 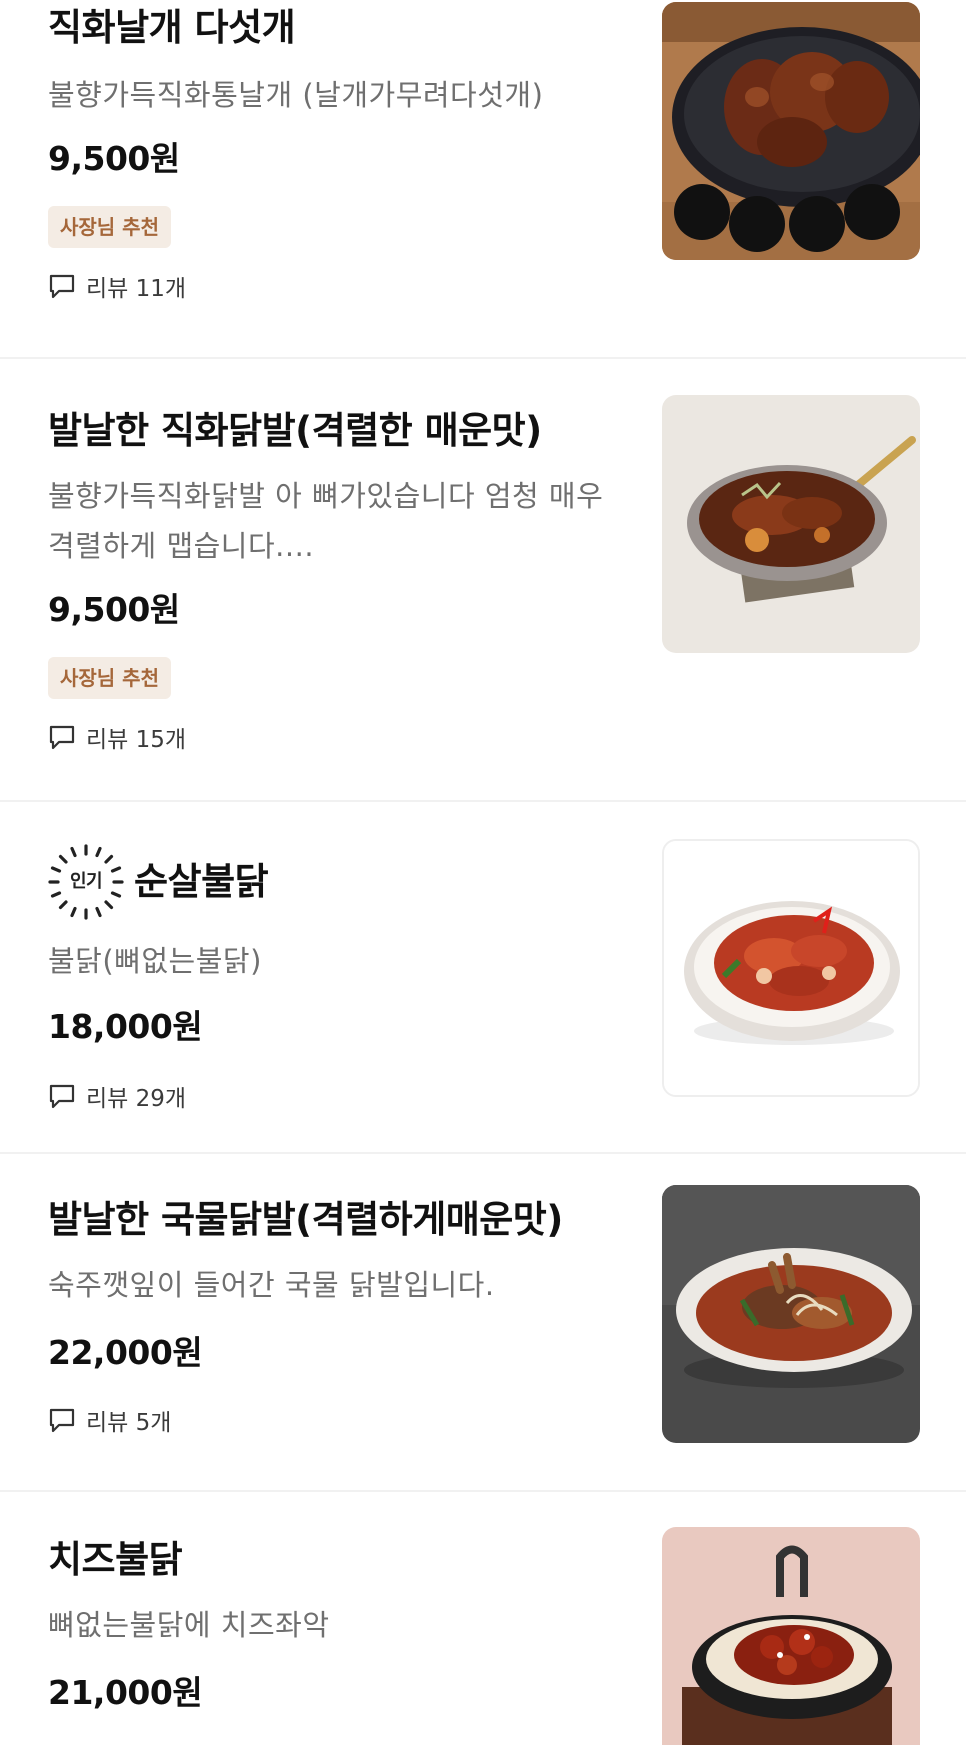 I want to click on review-count: 리뷰 5개, so click(x=338, y=1420).